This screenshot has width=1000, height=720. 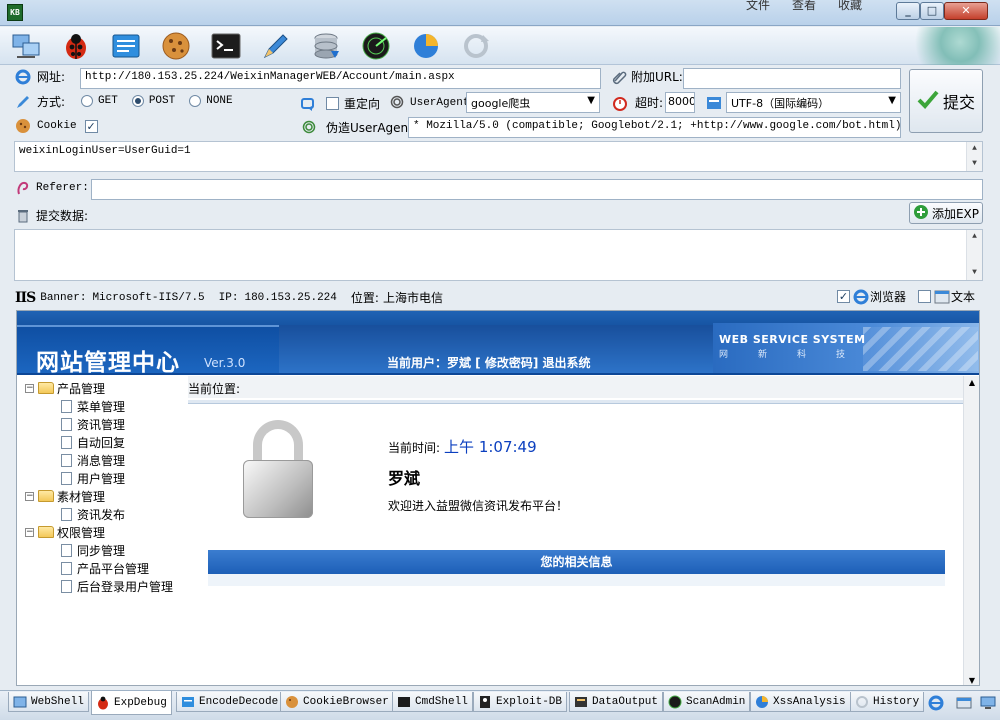 I want to click on timeout-label: 超时:, so click(x=649, y=103).